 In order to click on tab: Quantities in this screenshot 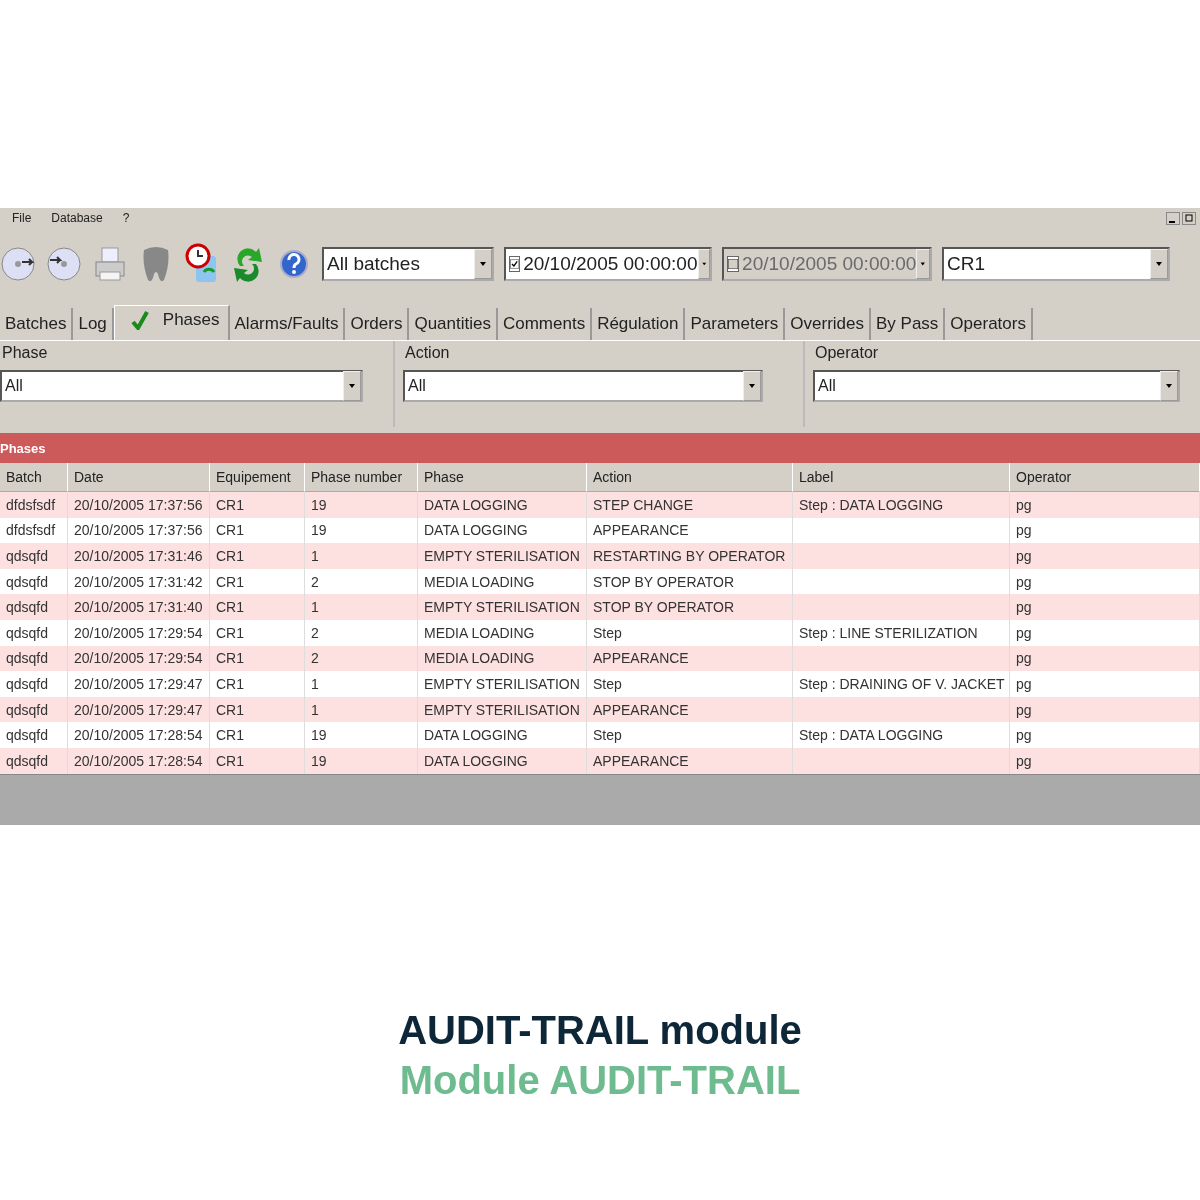, I will do `click(453, 324)`.